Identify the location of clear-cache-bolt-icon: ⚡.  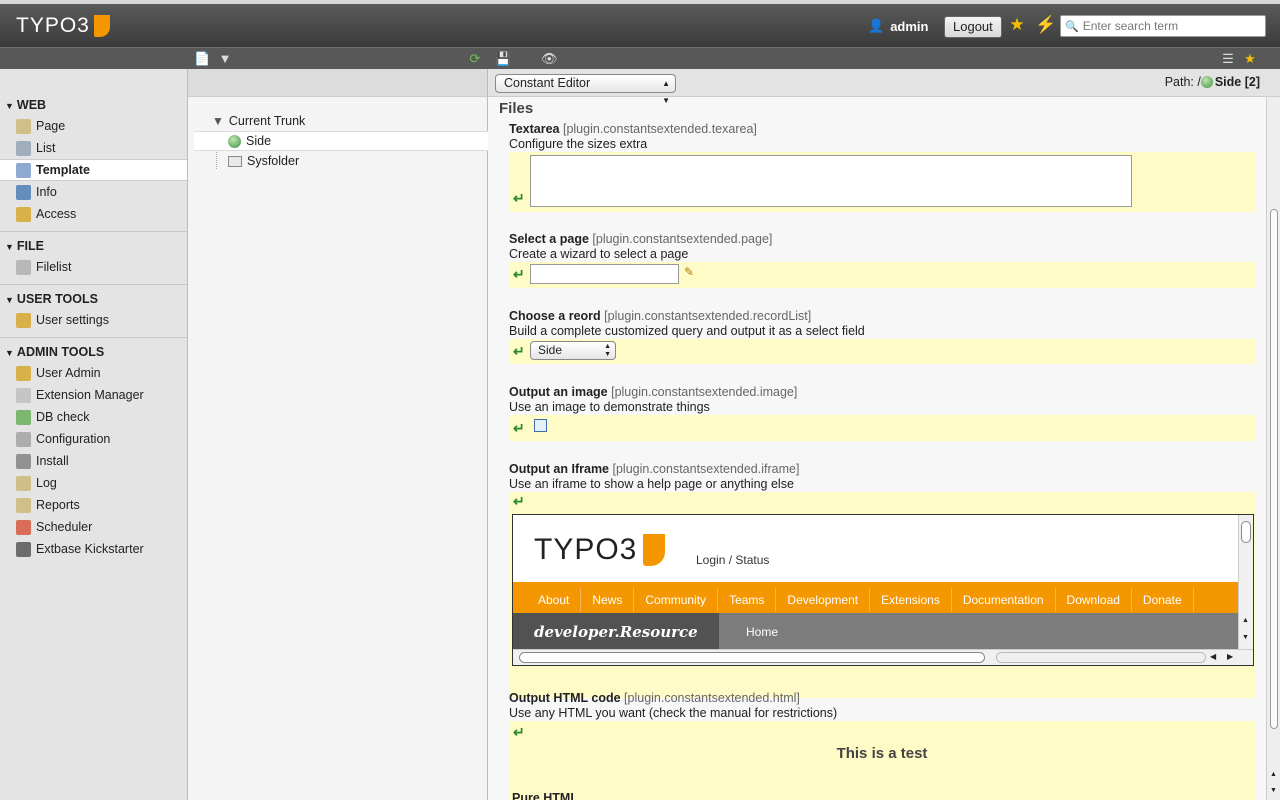
(1045, 25).